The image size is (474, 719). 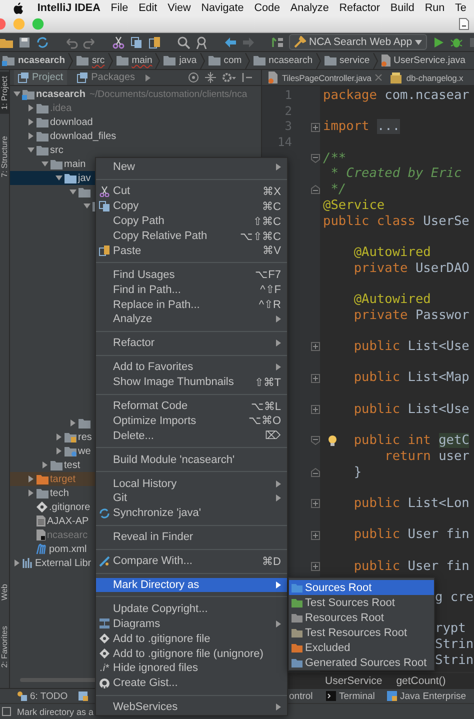 I want to click on code-line: return user, so click(x=427, y=456).